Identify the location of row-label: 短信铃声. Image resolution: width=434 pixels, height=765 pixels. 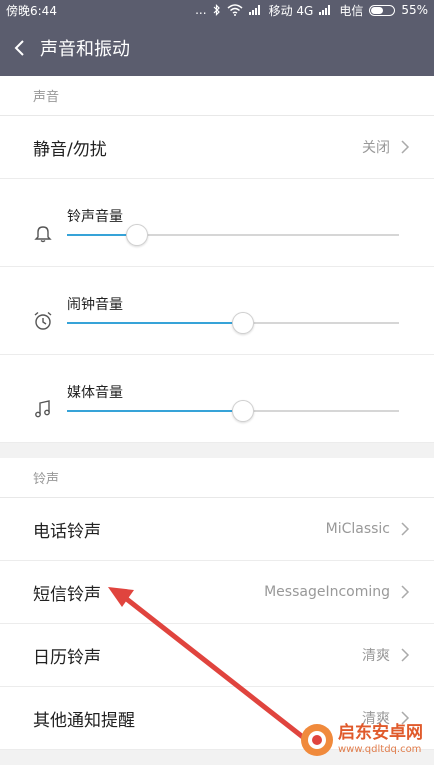
(67, 594).